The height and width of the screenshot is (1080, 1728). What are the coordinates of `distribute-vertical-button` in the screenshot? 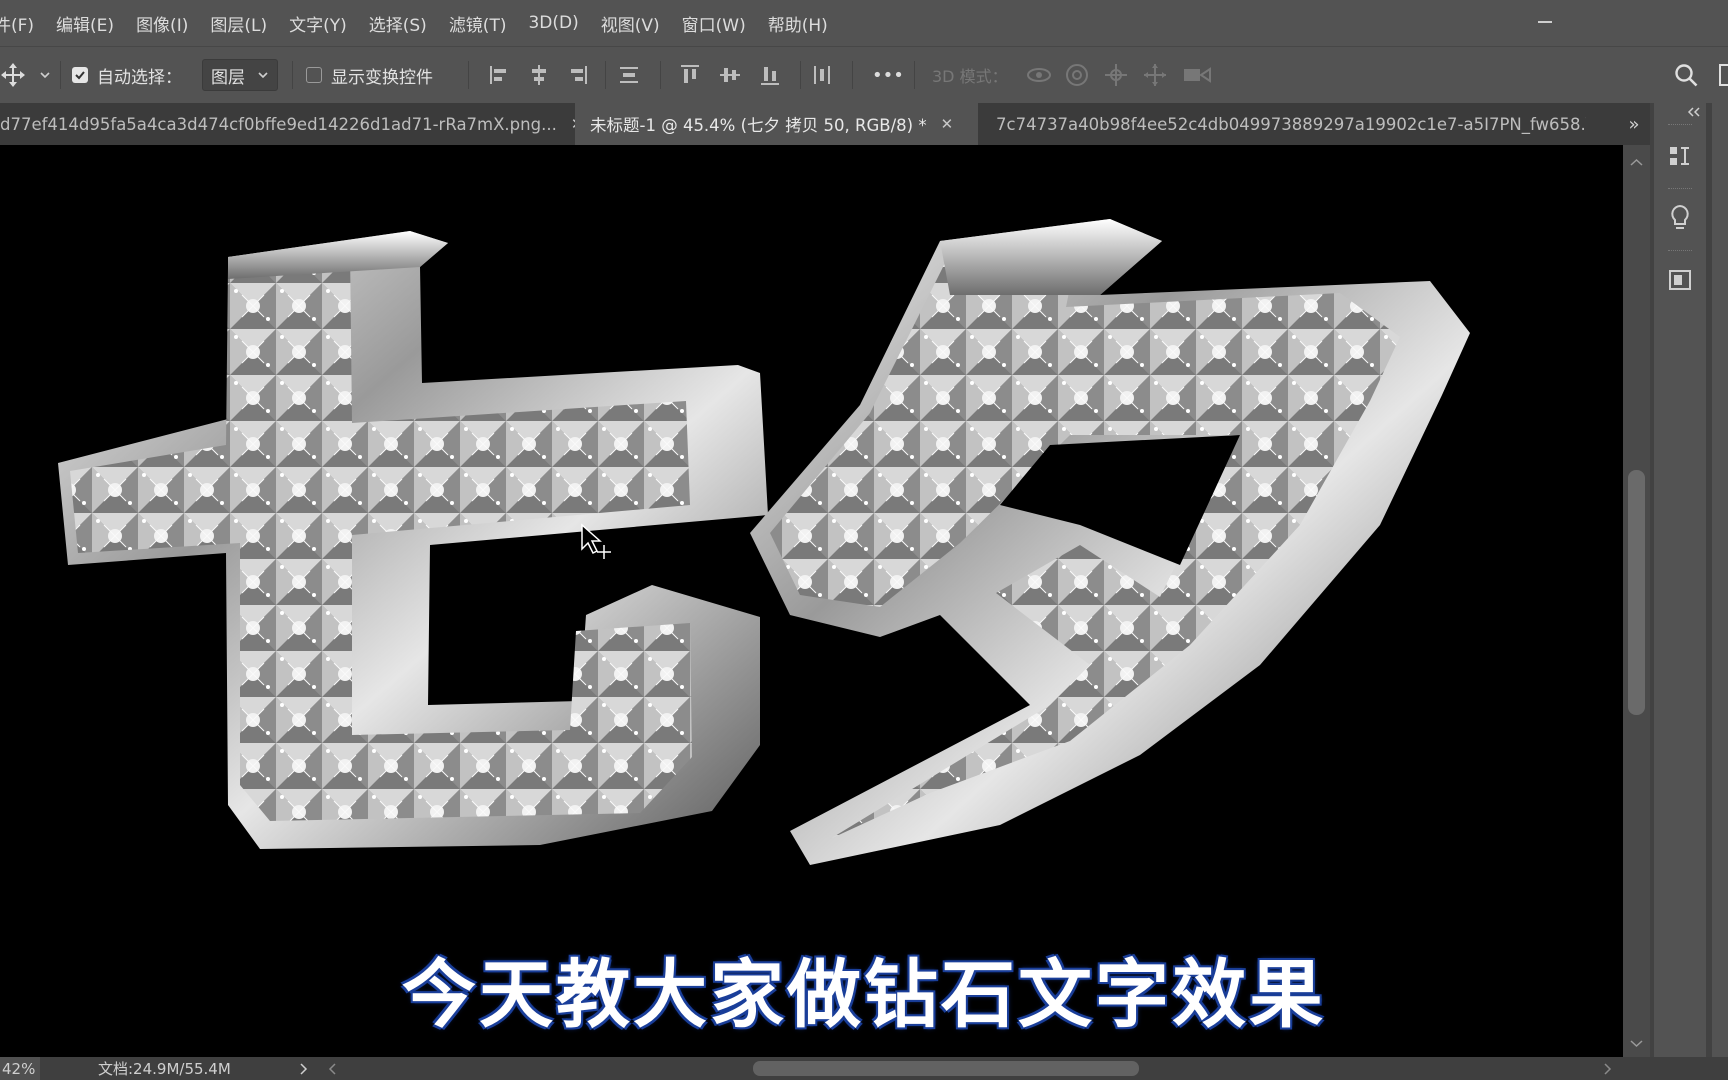 It's located at (629, 75).